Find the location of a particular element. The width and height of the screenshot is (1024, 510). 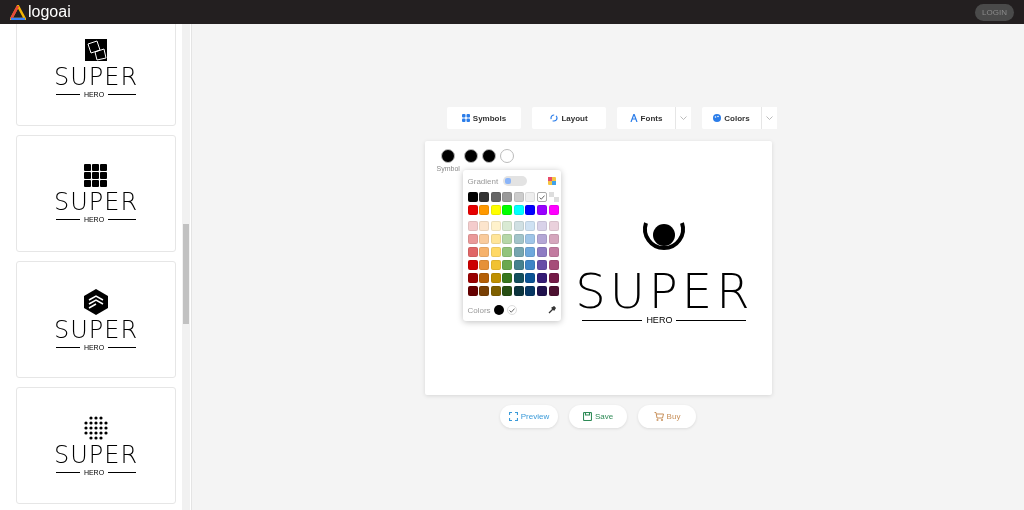

expand-icon is located at coordinates (513, 416).